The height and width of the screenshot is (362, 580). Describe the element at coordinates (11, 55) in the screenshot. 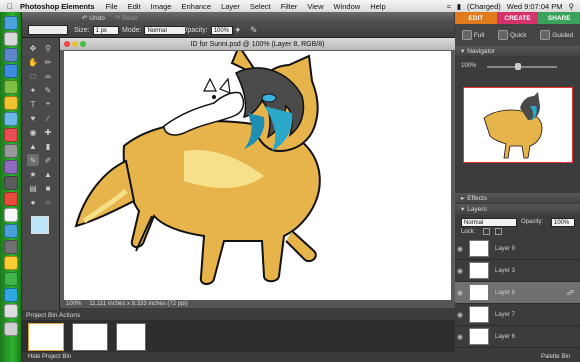

I see `mail-icon` at that location.